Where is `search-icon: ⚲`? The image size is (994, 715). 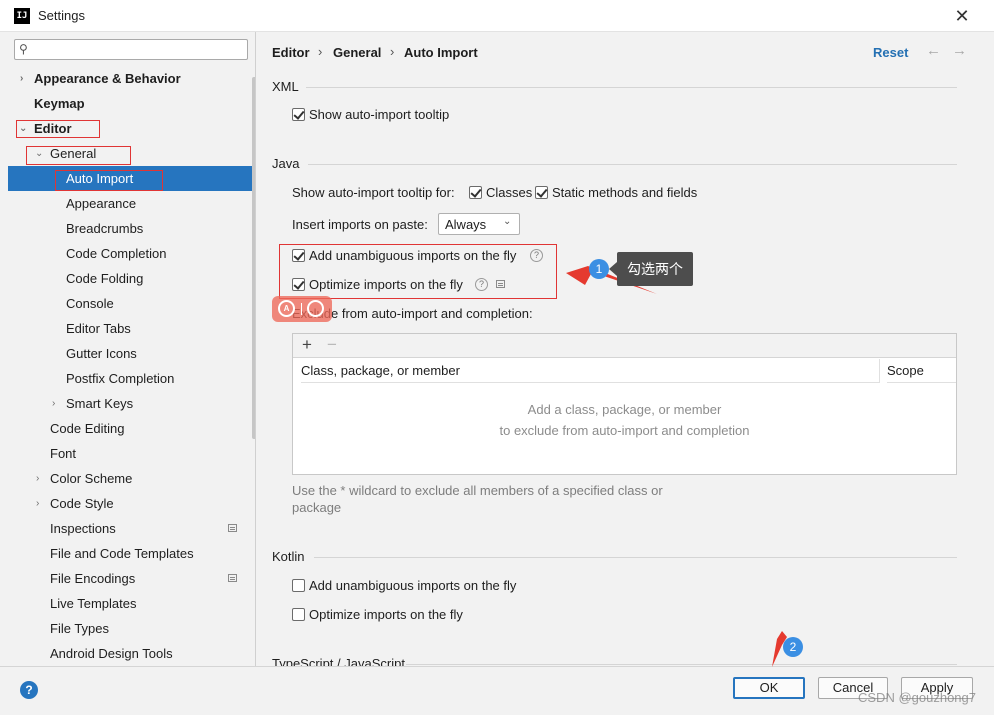 search-icon: ⚲ is located at coordinates (23, 49).